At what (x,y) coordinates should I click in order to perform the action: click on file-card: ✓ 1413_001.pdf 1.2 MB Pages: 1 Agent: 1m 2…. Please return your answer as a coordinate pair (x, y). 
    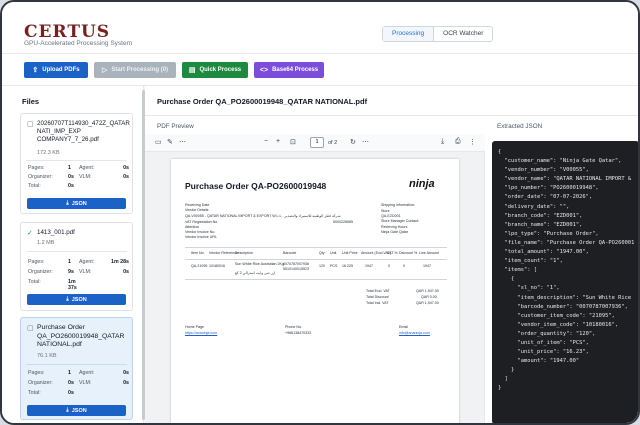
    Looking at the image, I should click on (76, 266).